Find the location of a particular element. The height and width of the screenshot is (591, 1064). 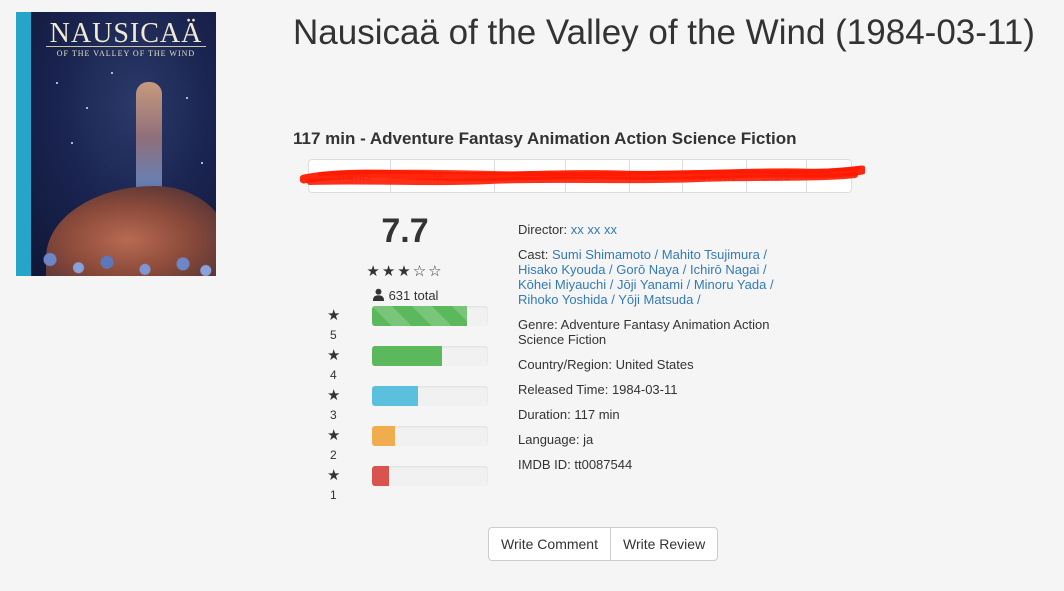

user-icon is located at coordinates (378, 294).